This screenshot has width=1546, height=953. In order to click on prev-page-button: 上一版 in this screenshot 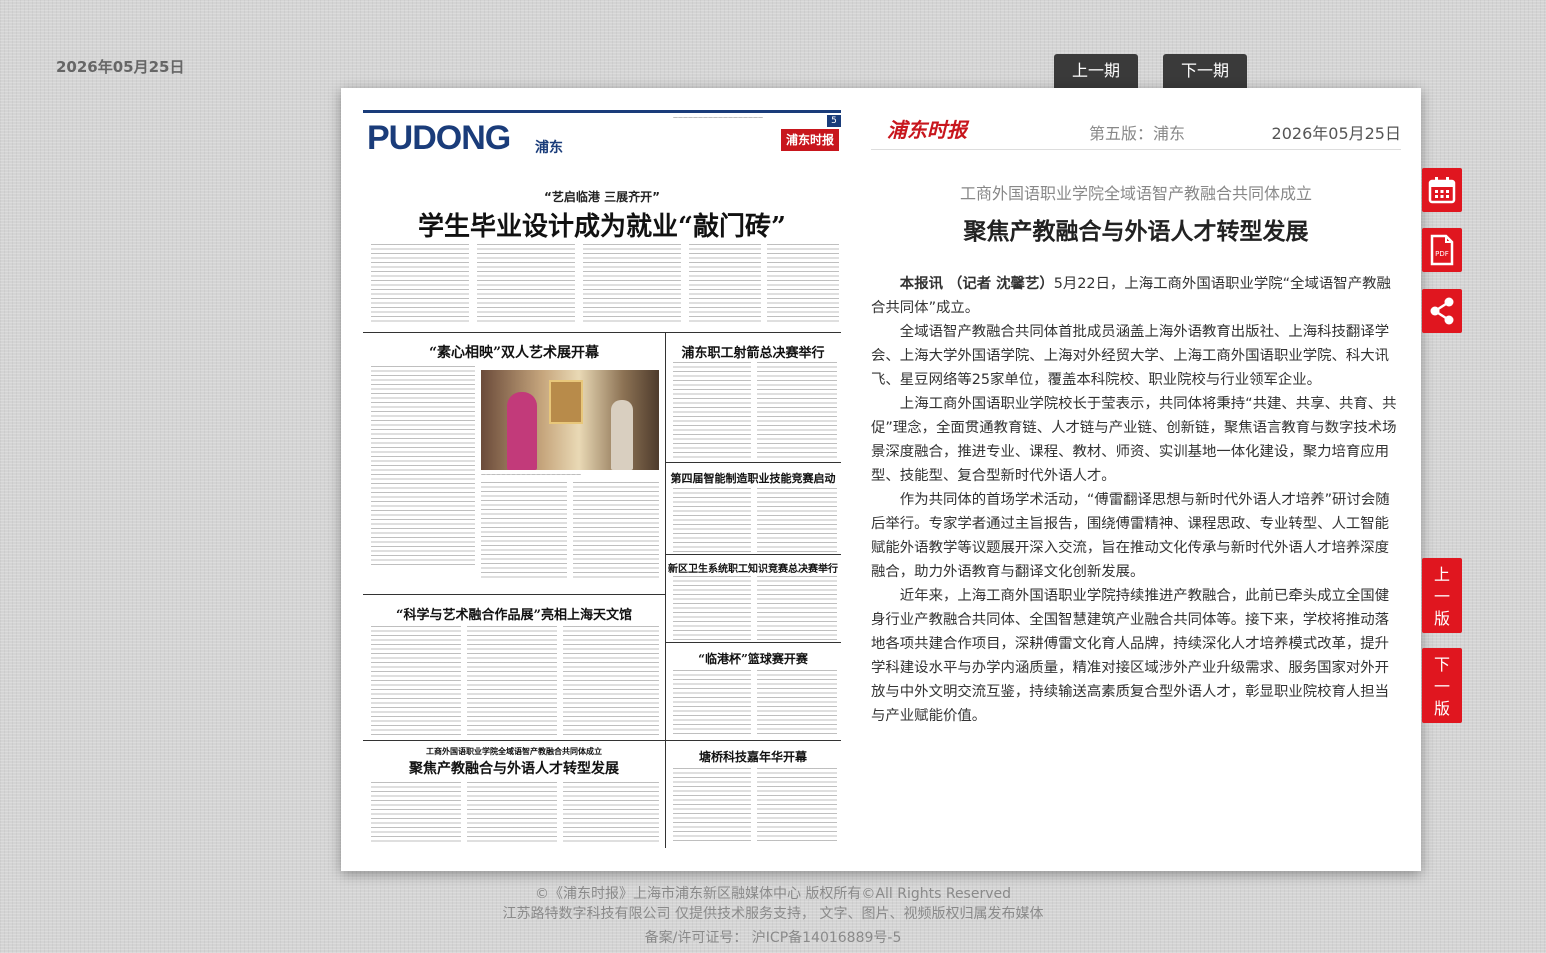, I will do `click(1442, 595)`.